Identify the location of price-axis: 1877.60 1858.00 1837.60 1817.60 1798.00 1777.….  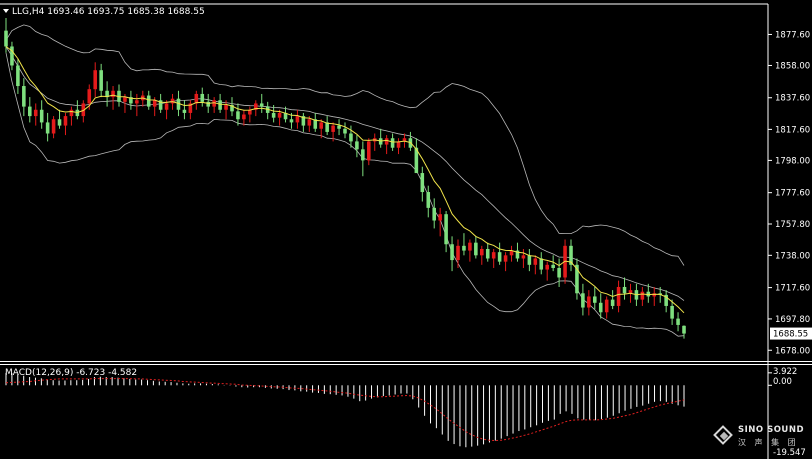
(790, 193).